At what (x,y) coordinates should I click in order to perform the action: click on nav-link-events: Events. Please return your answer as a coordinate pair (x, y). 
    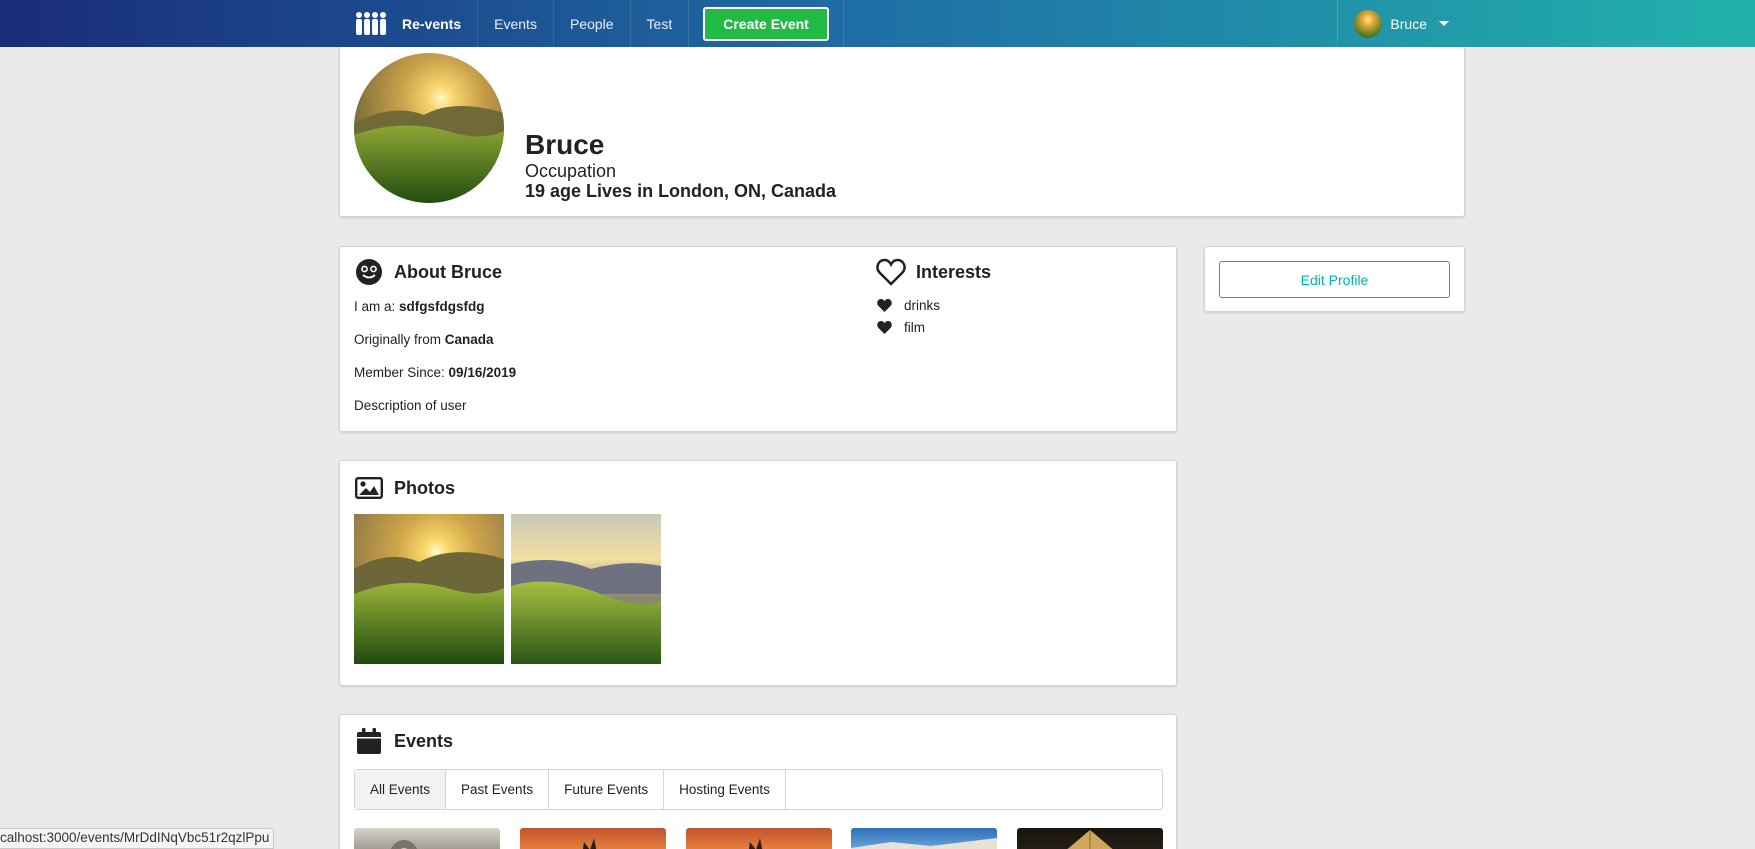
    Looking at the image, I should click on (516, 23).